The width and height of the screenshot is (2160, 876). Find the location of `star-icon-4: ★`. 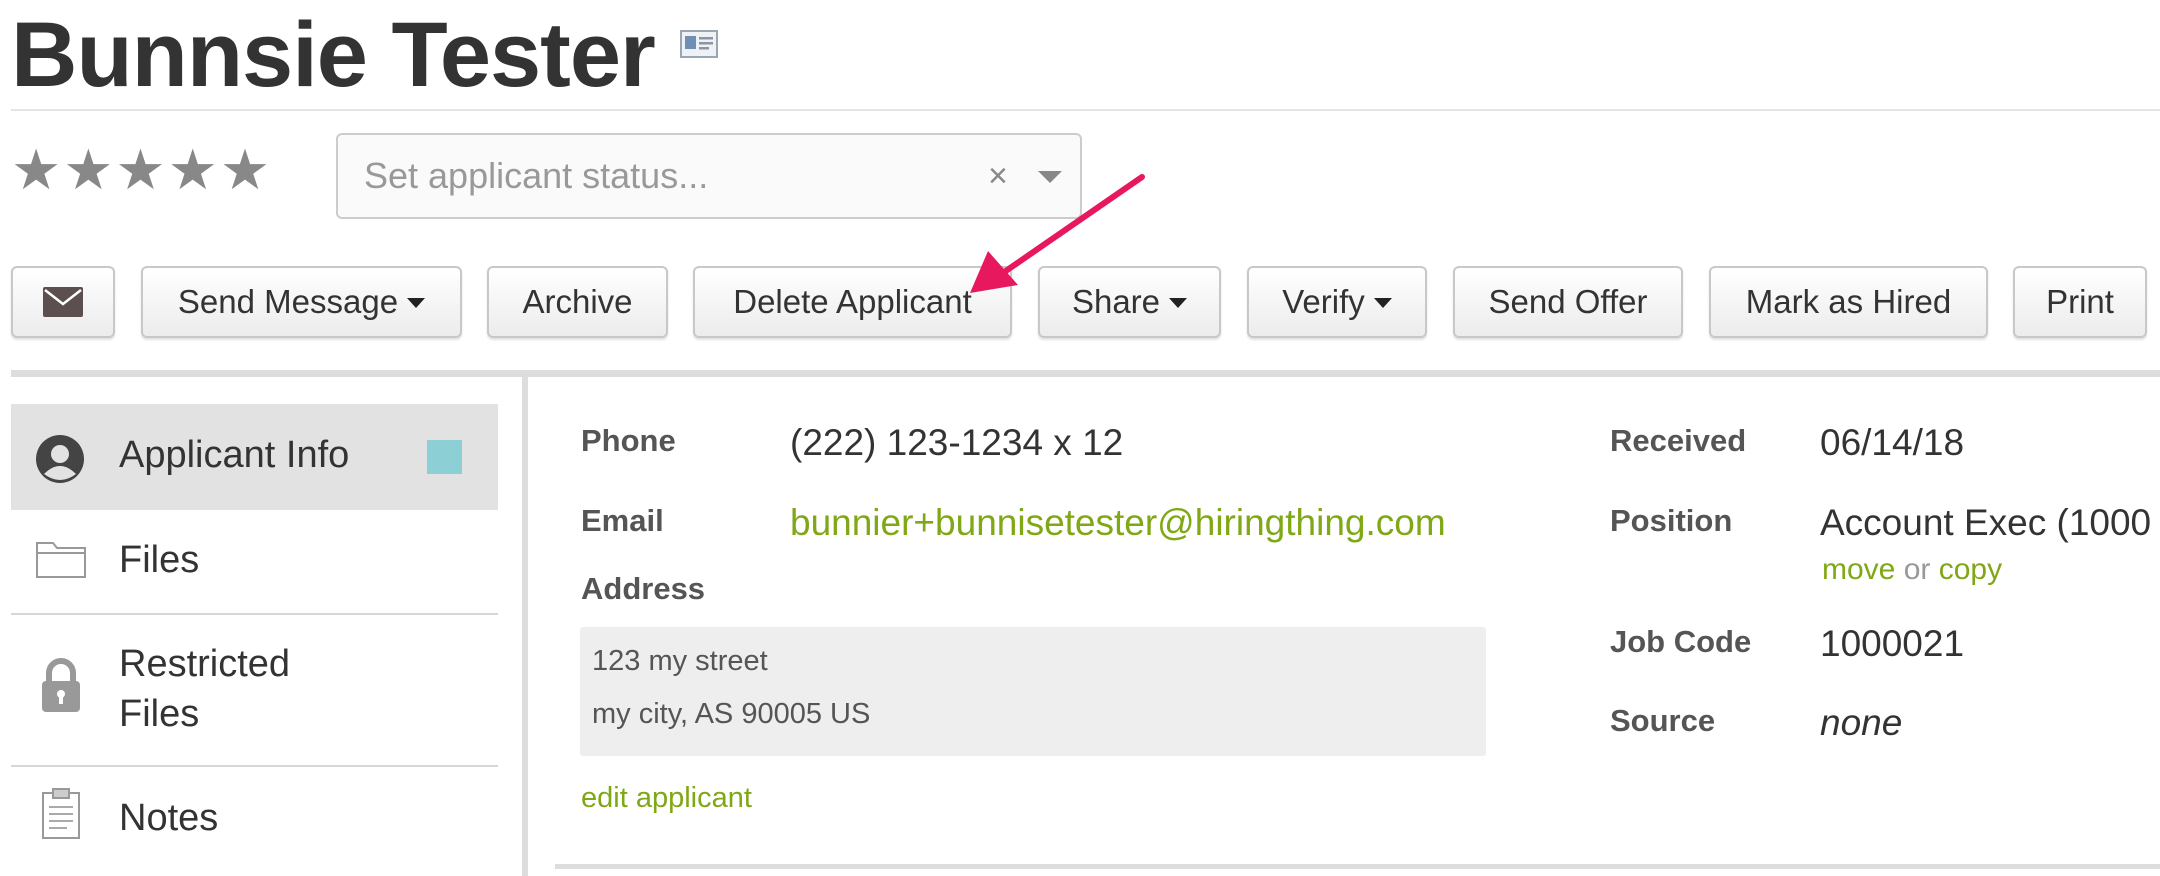

star-icon-4: ★ is located at coordinates (193, 170).